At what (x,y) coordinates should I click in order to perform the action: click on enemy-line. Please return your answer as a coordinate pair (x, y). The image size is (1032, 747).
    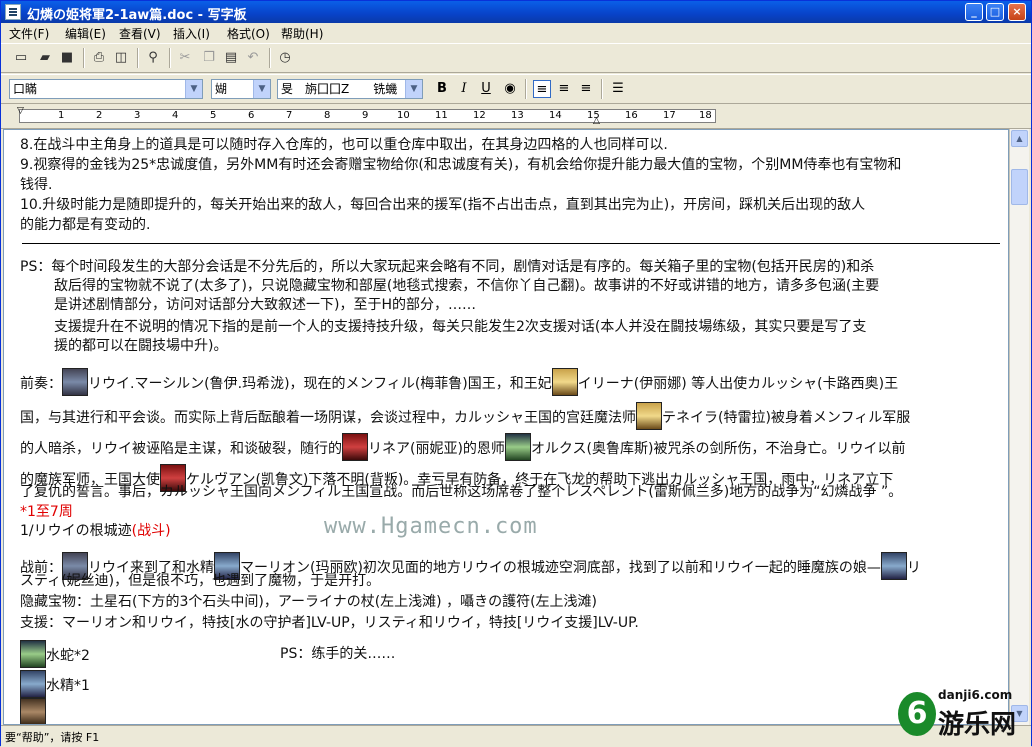
    Looking at the image, I should click on (33, 711).